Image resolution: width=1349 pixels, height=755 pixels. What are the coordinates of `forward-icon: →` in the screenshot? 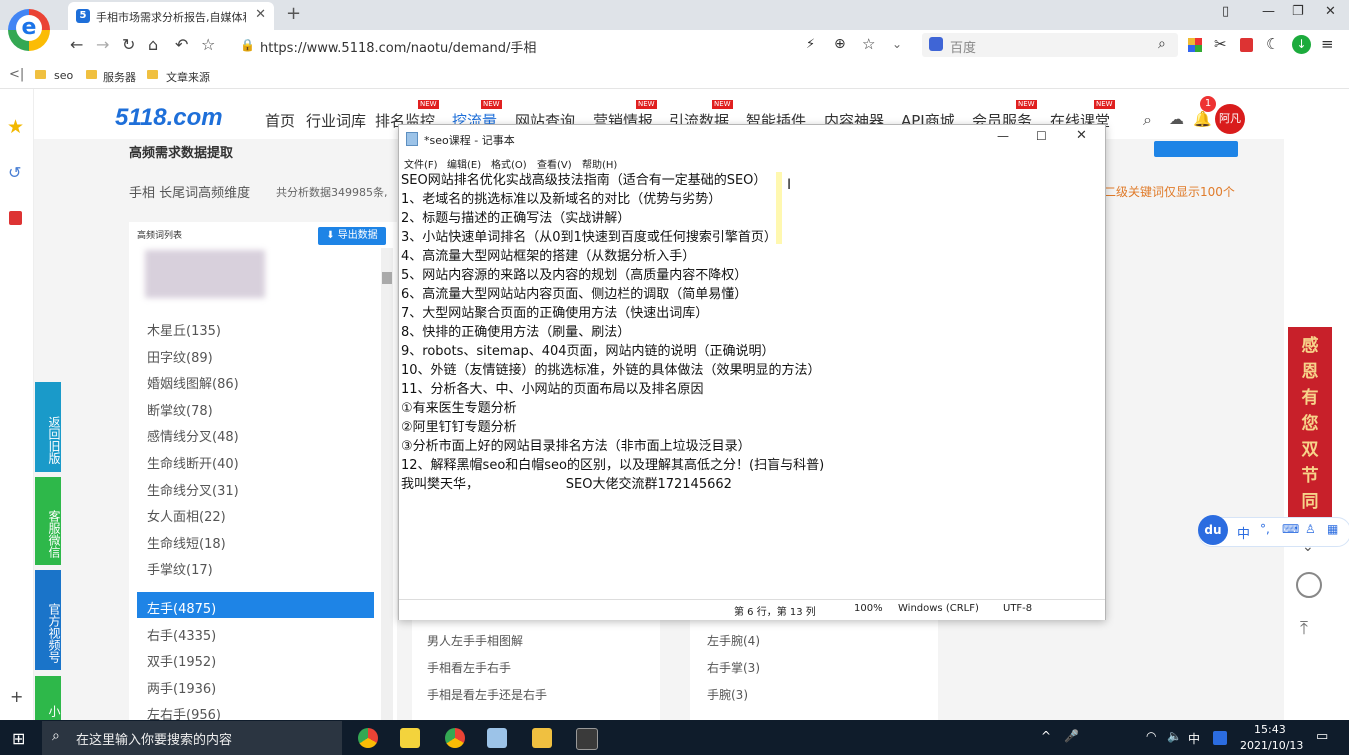 It's located at (102, 44).